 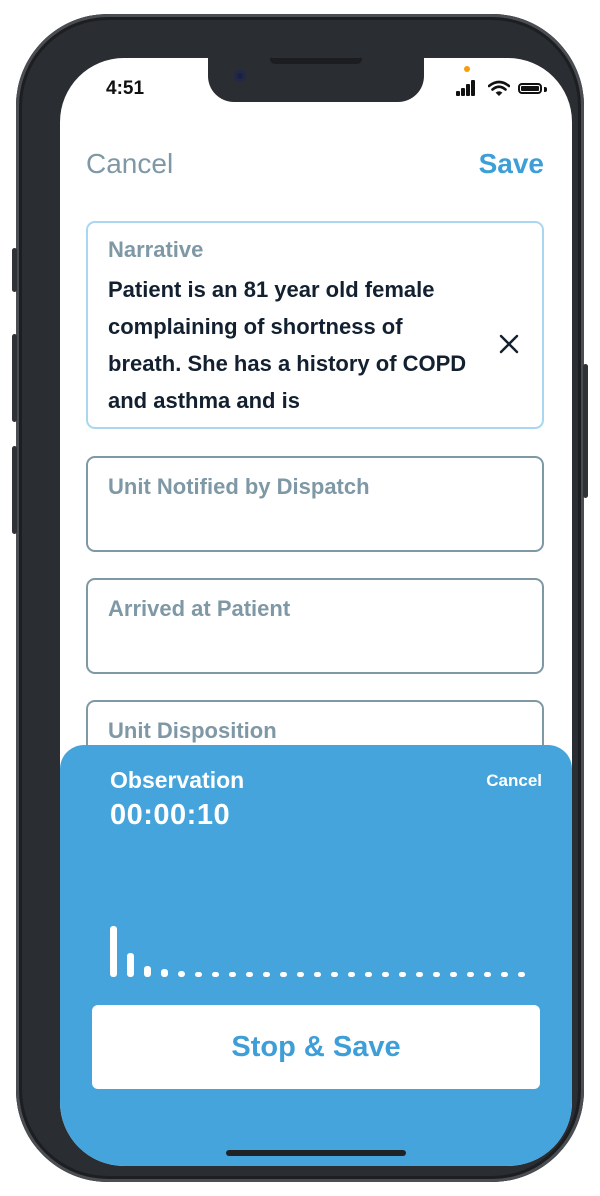 I want to click on recording-timer: 00:00:10, so click(x=170, y=815).